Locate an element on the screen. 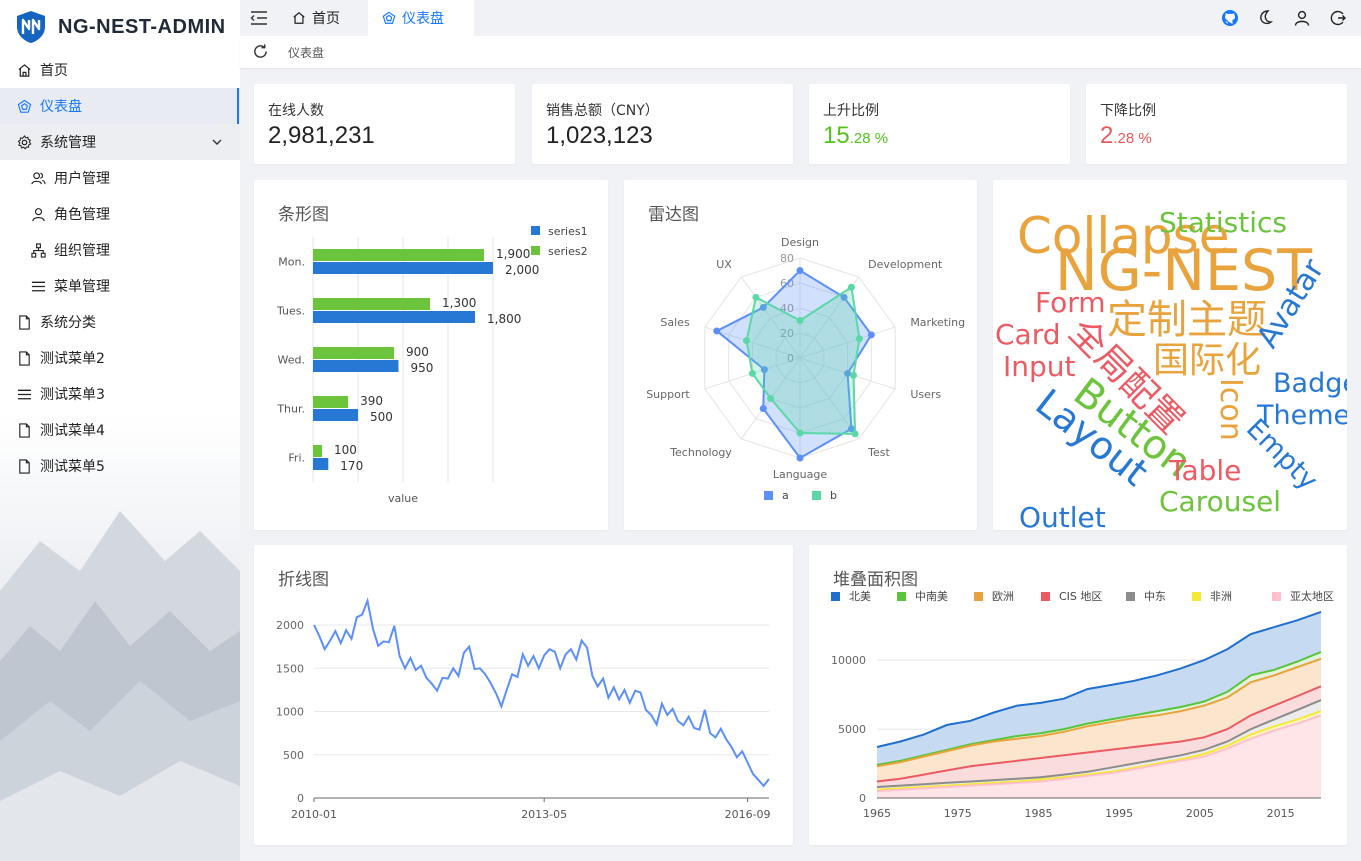  logout-icon is located at coordinates (1338, 18).